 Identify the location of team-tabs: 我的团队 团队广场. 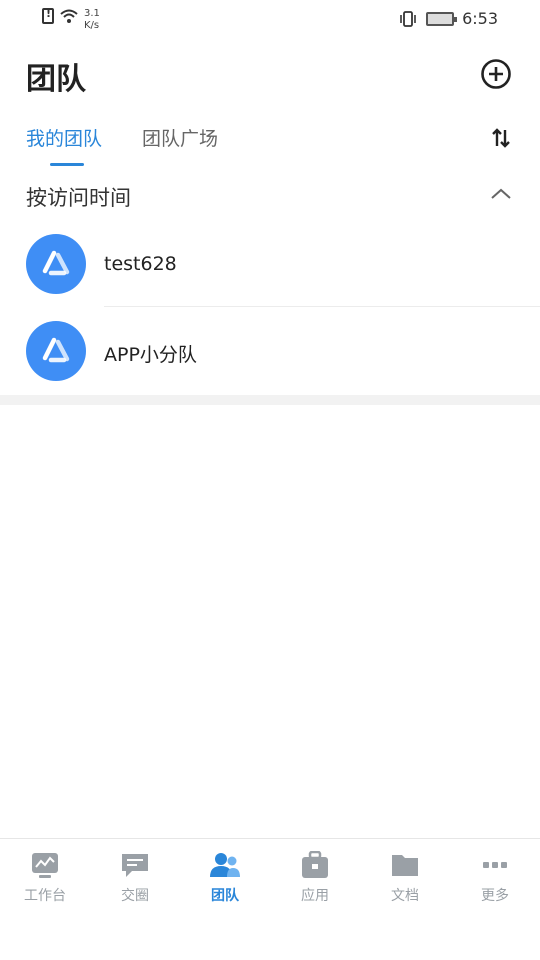
(270, 142).